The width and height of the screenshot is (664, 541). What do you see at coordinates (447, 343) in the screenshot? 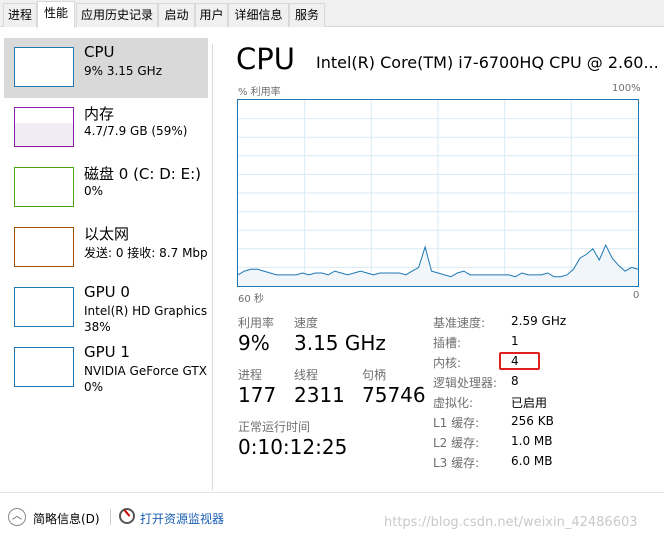
I see `spec-label: 插槽:` at bounding box center [447, 343].